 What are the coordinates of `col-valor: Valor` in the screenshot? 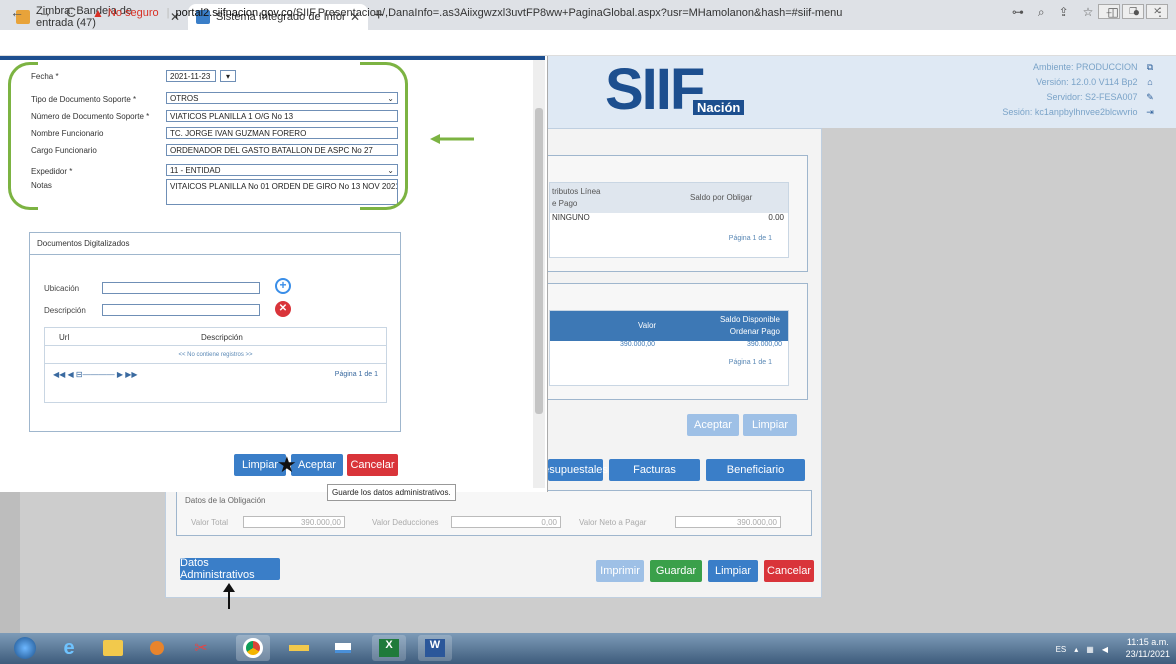 It's located at (647, 325).